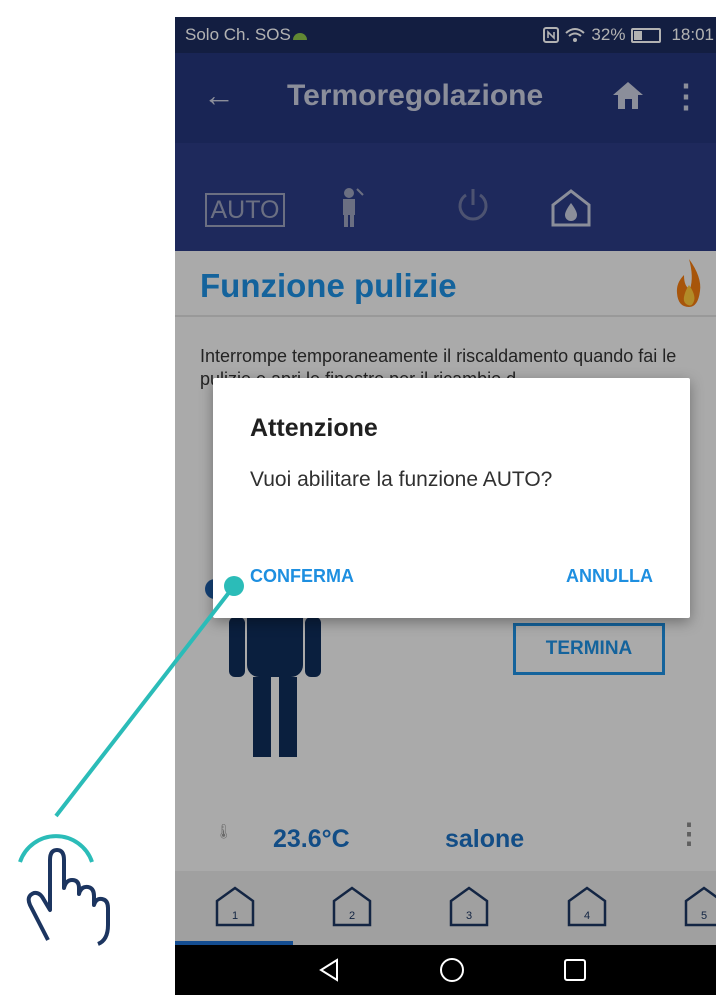  Describe the element at coordinates (401, 479) in the screenshot. I see `dialog-message: Vuoi abilitare la funzione AUTO?` at that location.